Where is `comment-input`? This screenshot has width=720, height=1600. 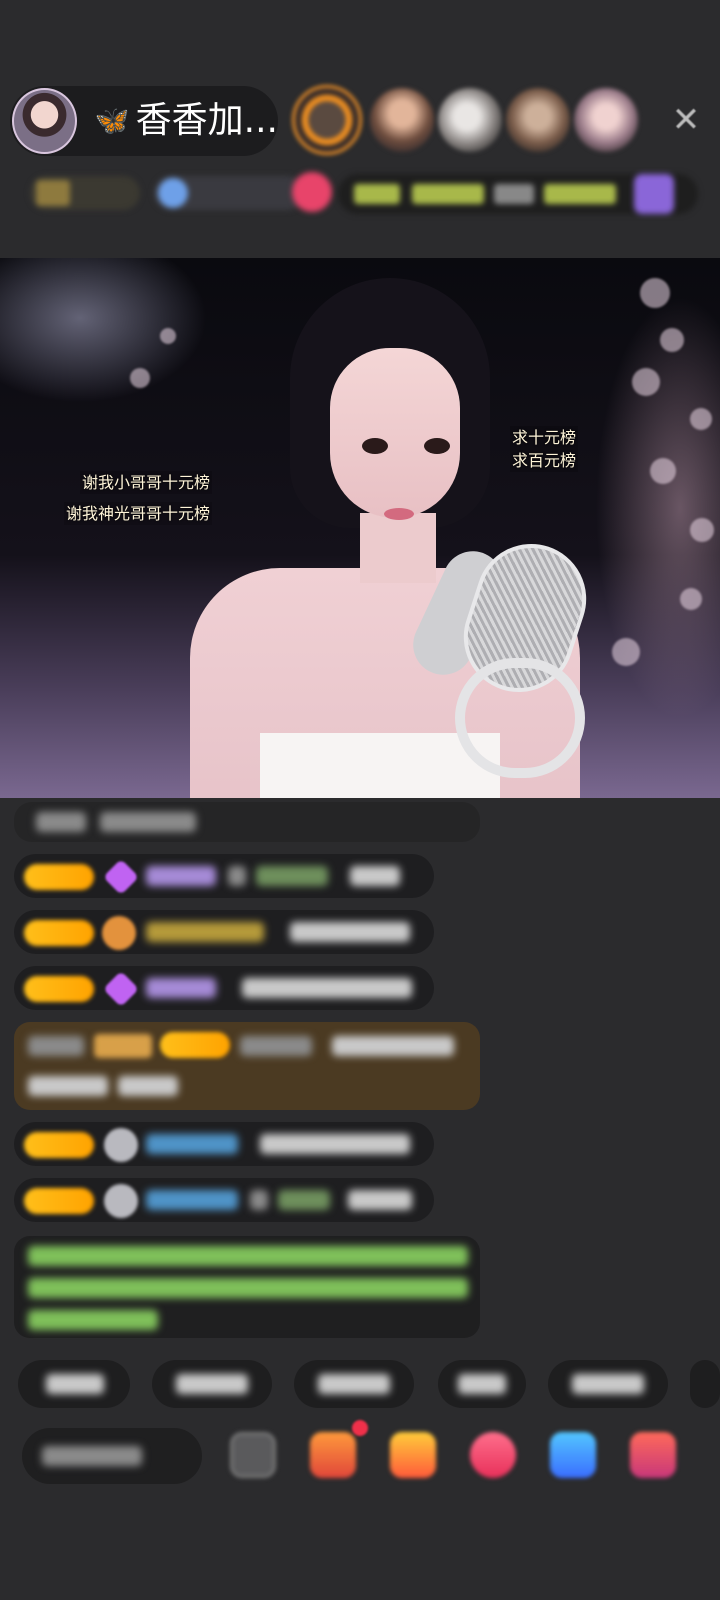 comment-input is located at coordinates (112, 1456).